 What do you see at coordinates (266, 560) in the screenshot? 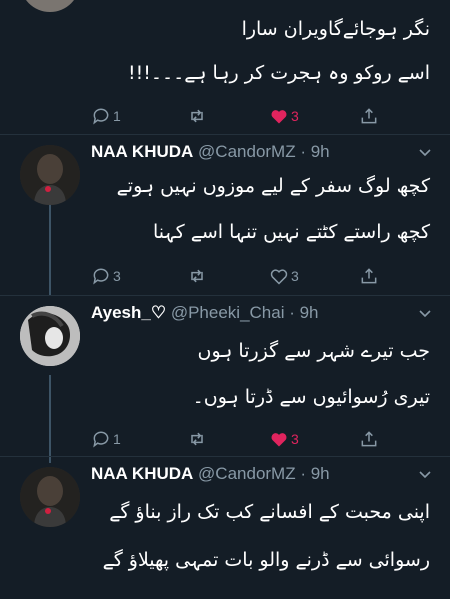
I see `tweet-text-line: رسوائی سے ڈرنے والو بات تمہی پھیلاؤ گے` at bounding box center [266, 560].